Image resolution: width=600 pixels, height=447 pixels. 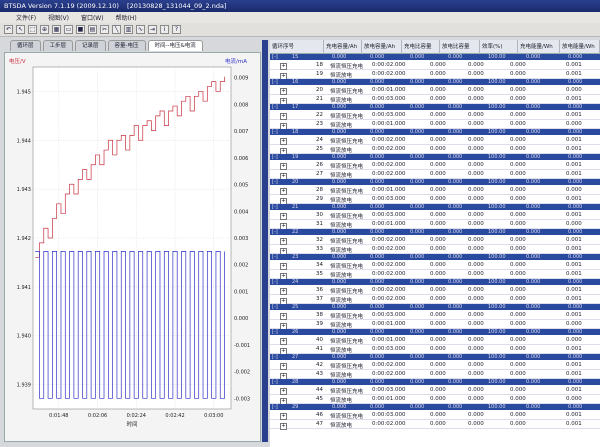 What do you see at coordinates (389, 89) in the screenshot?
I see `step-time: 0:00:01.000` at bounding box center [389, 89].